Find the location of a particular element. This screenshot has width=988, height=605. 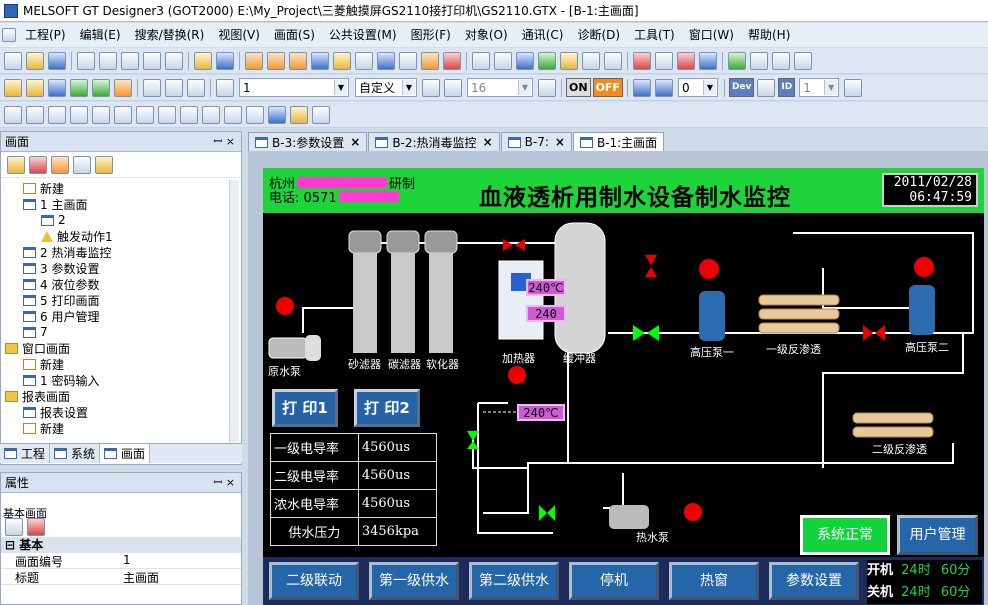

linkage-button: 二级联动 is located at coordinates (314, 581).